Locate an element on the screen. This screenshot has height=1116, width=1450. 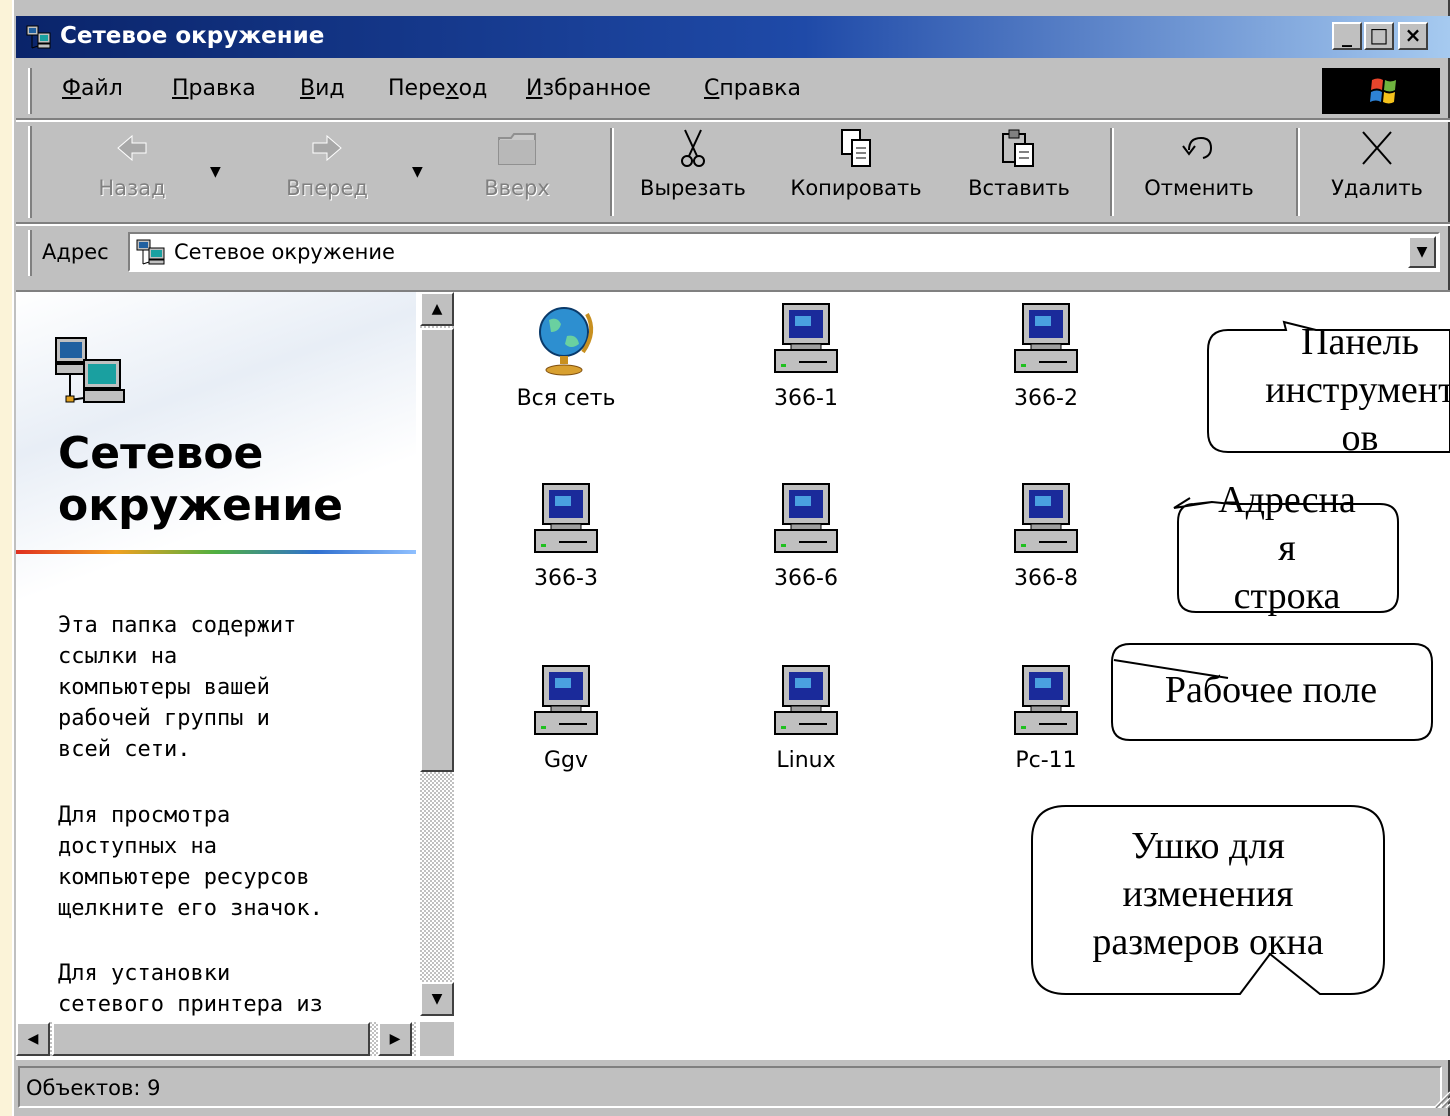
paste-button: Вставить is located at coordinates (1019, 172).